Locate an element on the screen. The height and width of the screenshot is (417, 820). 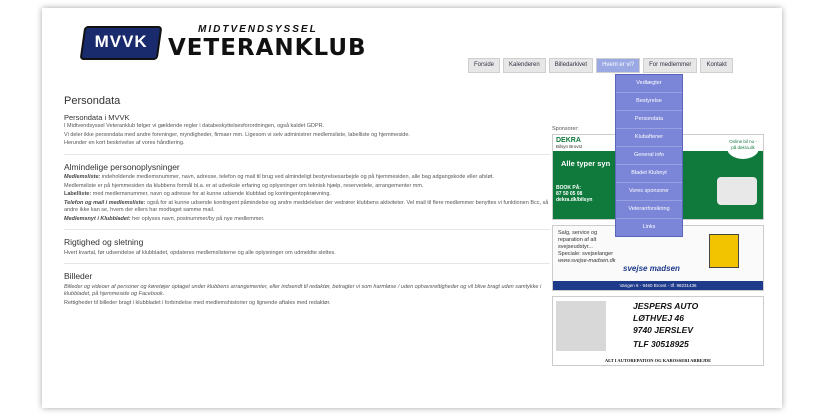
nav-item-hvem-er-vi: Hvem er vi? is located at coordinates (618, 65).